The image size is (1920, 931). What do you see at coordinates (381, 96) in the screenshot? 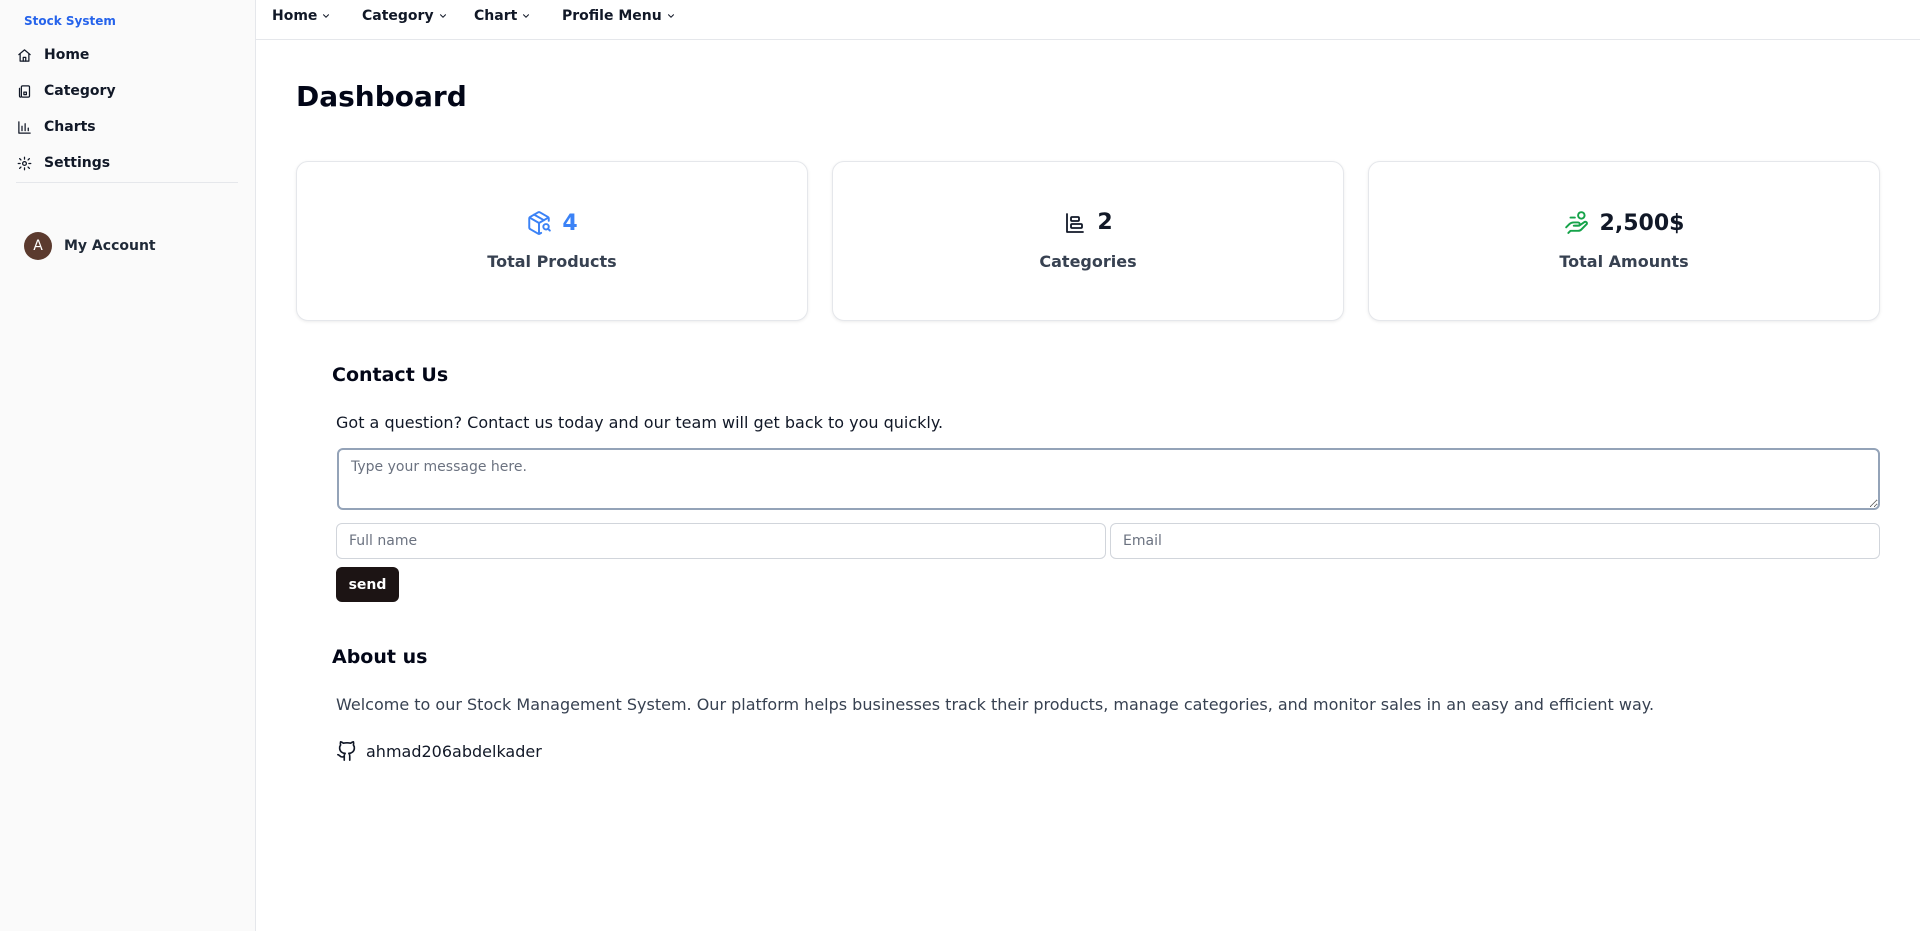
I see `page-title: Dashboard` at bounding box center [381, 96].